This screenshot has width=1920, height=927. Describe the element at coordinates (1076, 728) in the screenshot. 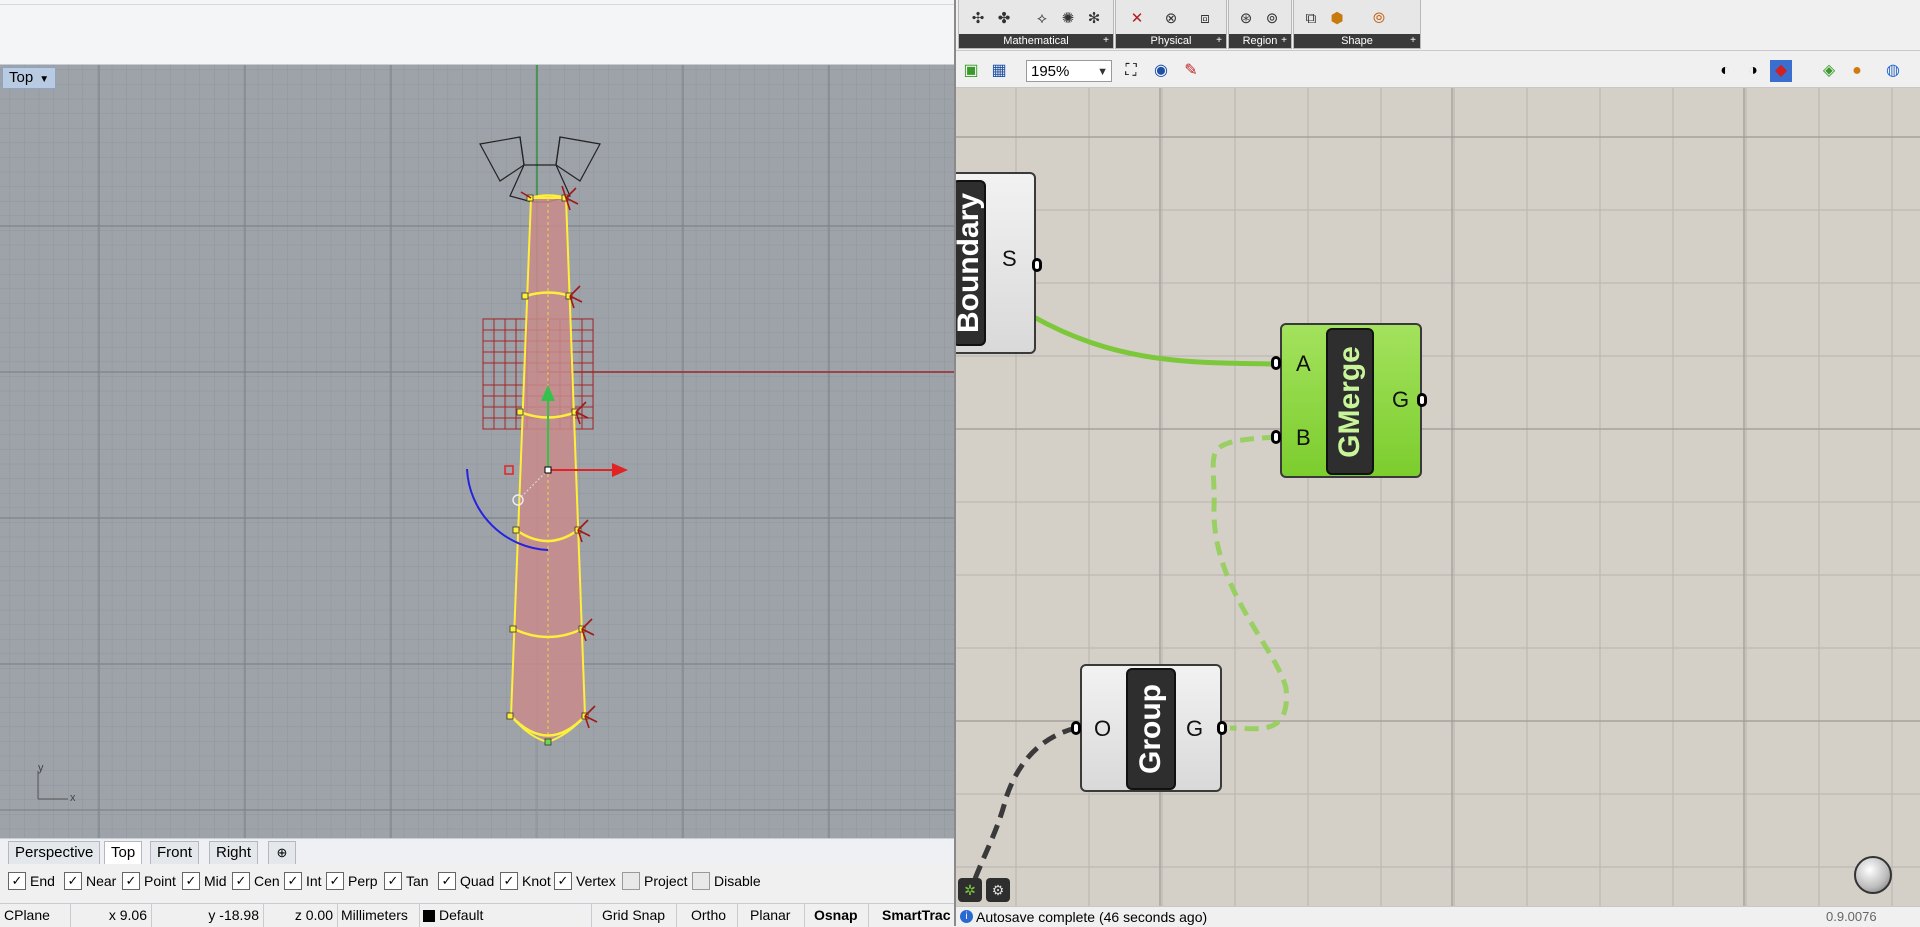

I see `group-input-grip` at that location.